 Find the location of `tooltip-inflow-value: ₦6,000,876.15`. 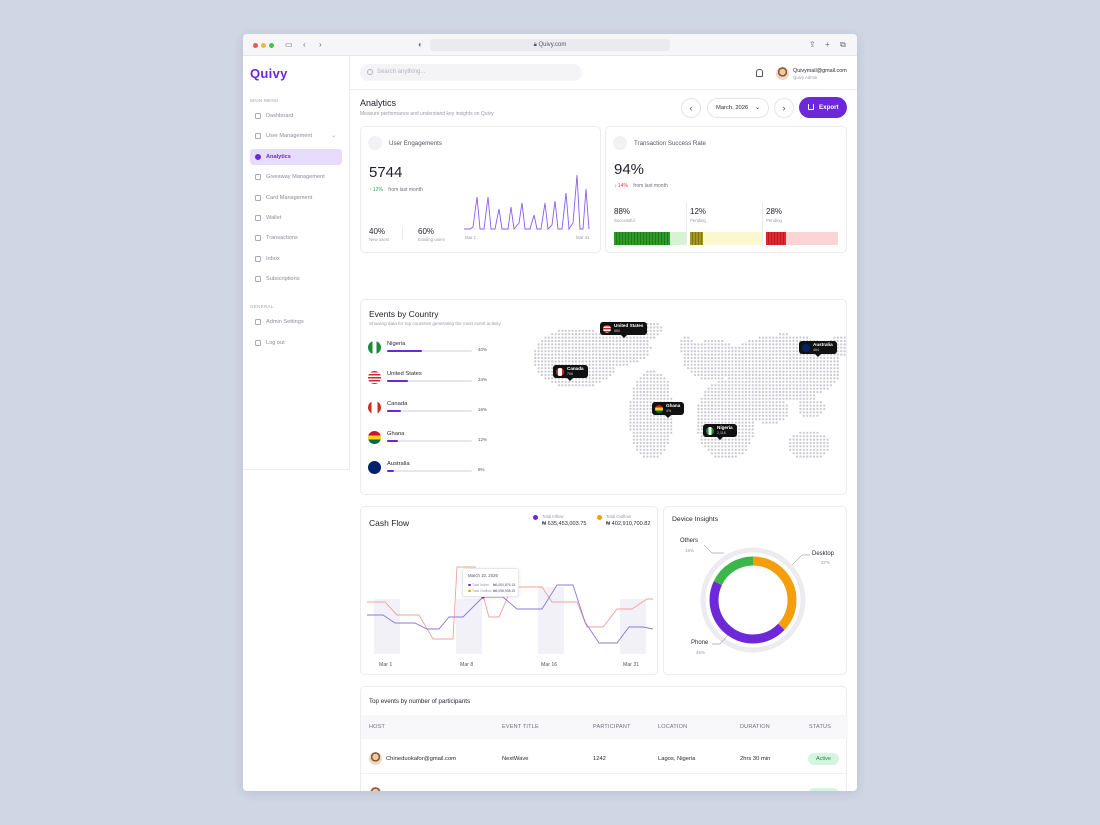

tooltip-inflow-value: ₦6,000,876.15 is located at coordinates (504, 585).